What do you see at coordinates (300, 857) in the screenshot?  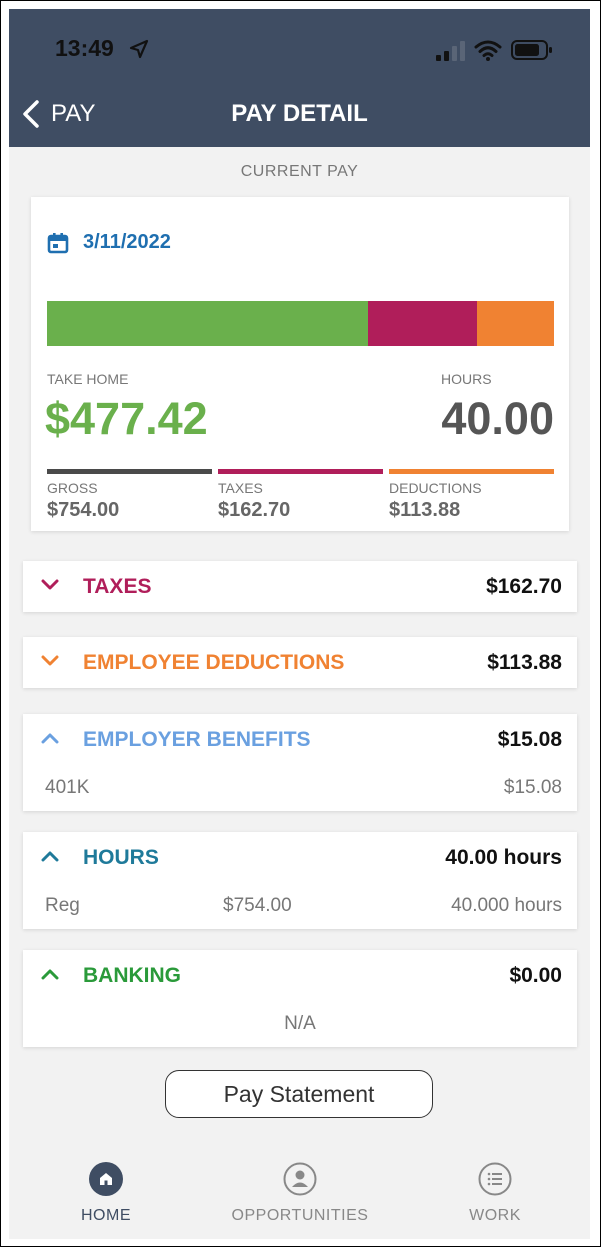 I see `hours-header: HOURS 40.00 hours` at bounding box center [300, 857].